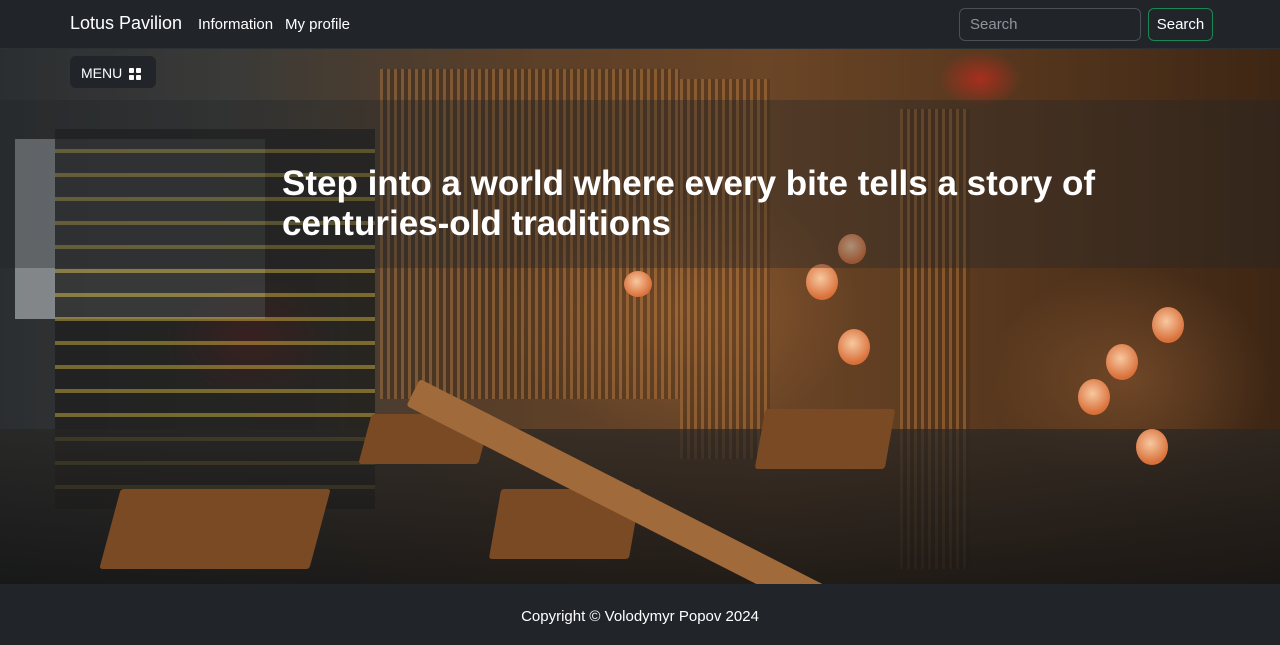 Image resolution: width=1280 pixels, height=645 pixels. I want to click on nav-link-my-profile: My profile, so click(317, 24).